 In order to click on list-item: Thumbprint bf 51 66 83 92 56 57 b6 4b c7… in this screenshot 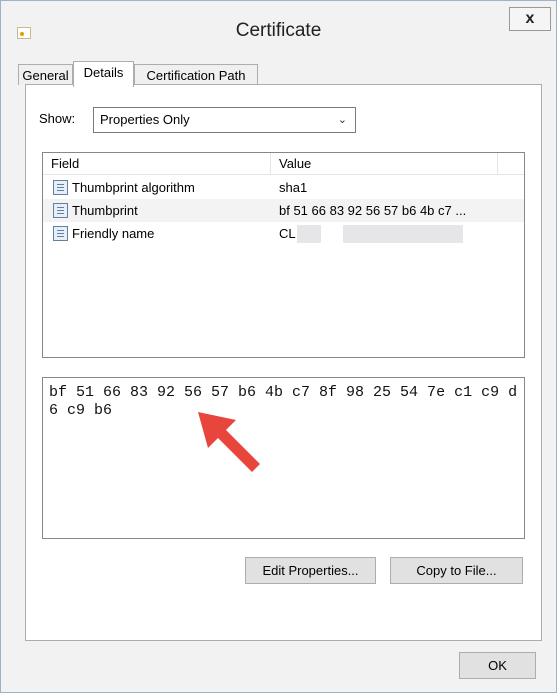, I will do `click(283, 210)`.